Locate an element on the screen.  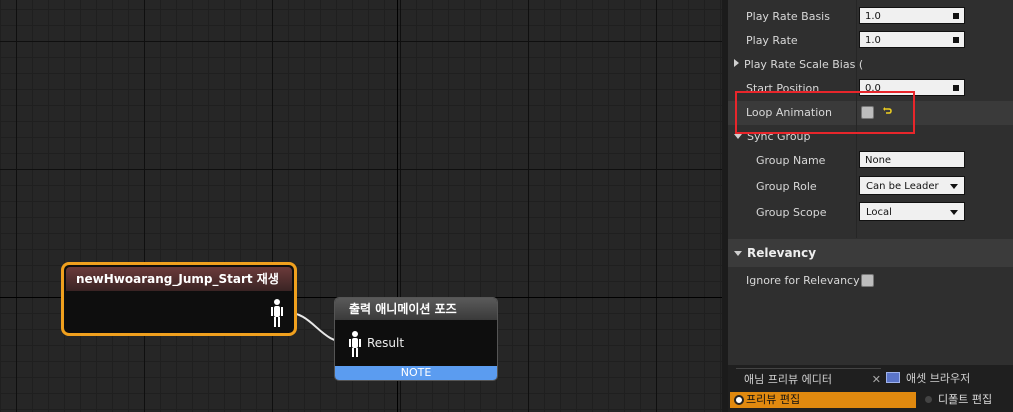
ignore-relevancy-label: Ignore for Relevancy T is located at coordinates (808, 280).